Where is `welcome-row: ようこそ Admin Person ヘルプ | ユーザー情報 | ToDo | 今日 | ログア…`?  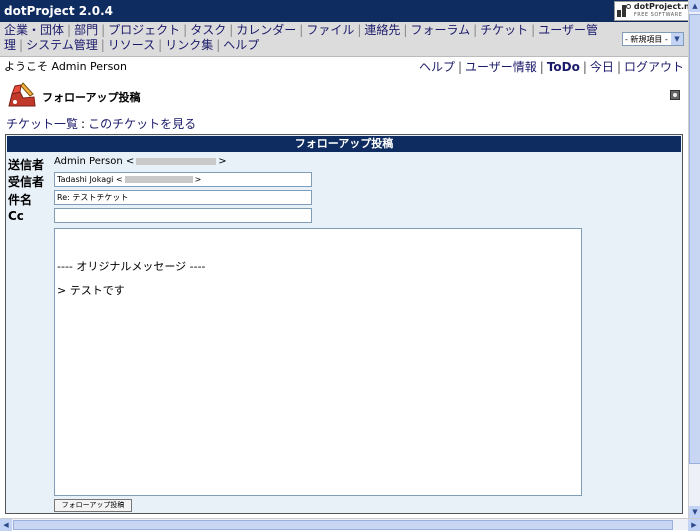 welcome-row: ようこそ Admin Person ヘルプ | ユーザー情報 | ToDo | 今日 | ログア… is located at coordinates (344, 65).